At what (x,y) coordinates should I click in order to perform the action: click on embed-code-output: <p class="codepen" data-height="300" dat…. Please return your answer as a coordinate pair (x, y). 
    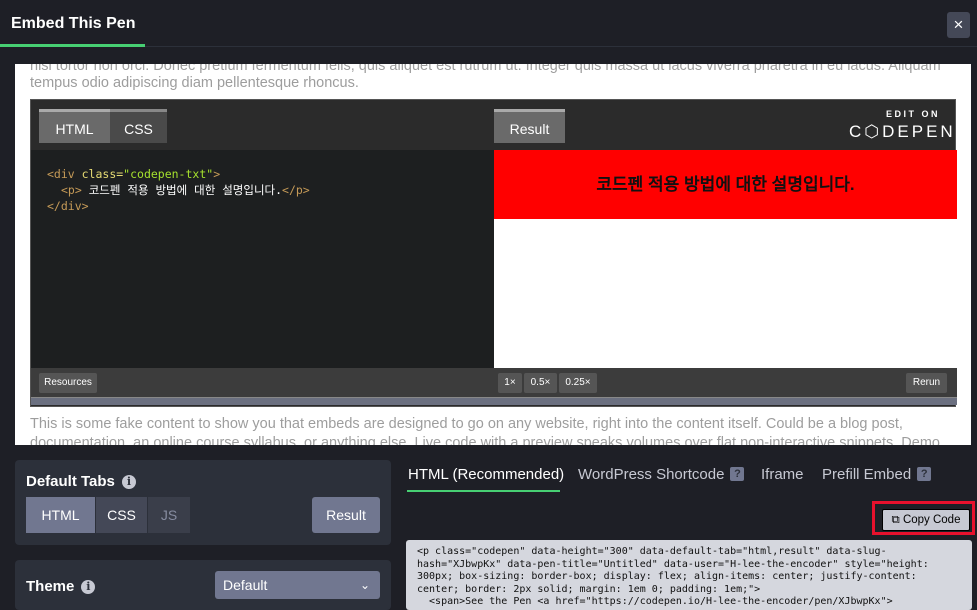
    Looking at the image, I should click on (689, 575).